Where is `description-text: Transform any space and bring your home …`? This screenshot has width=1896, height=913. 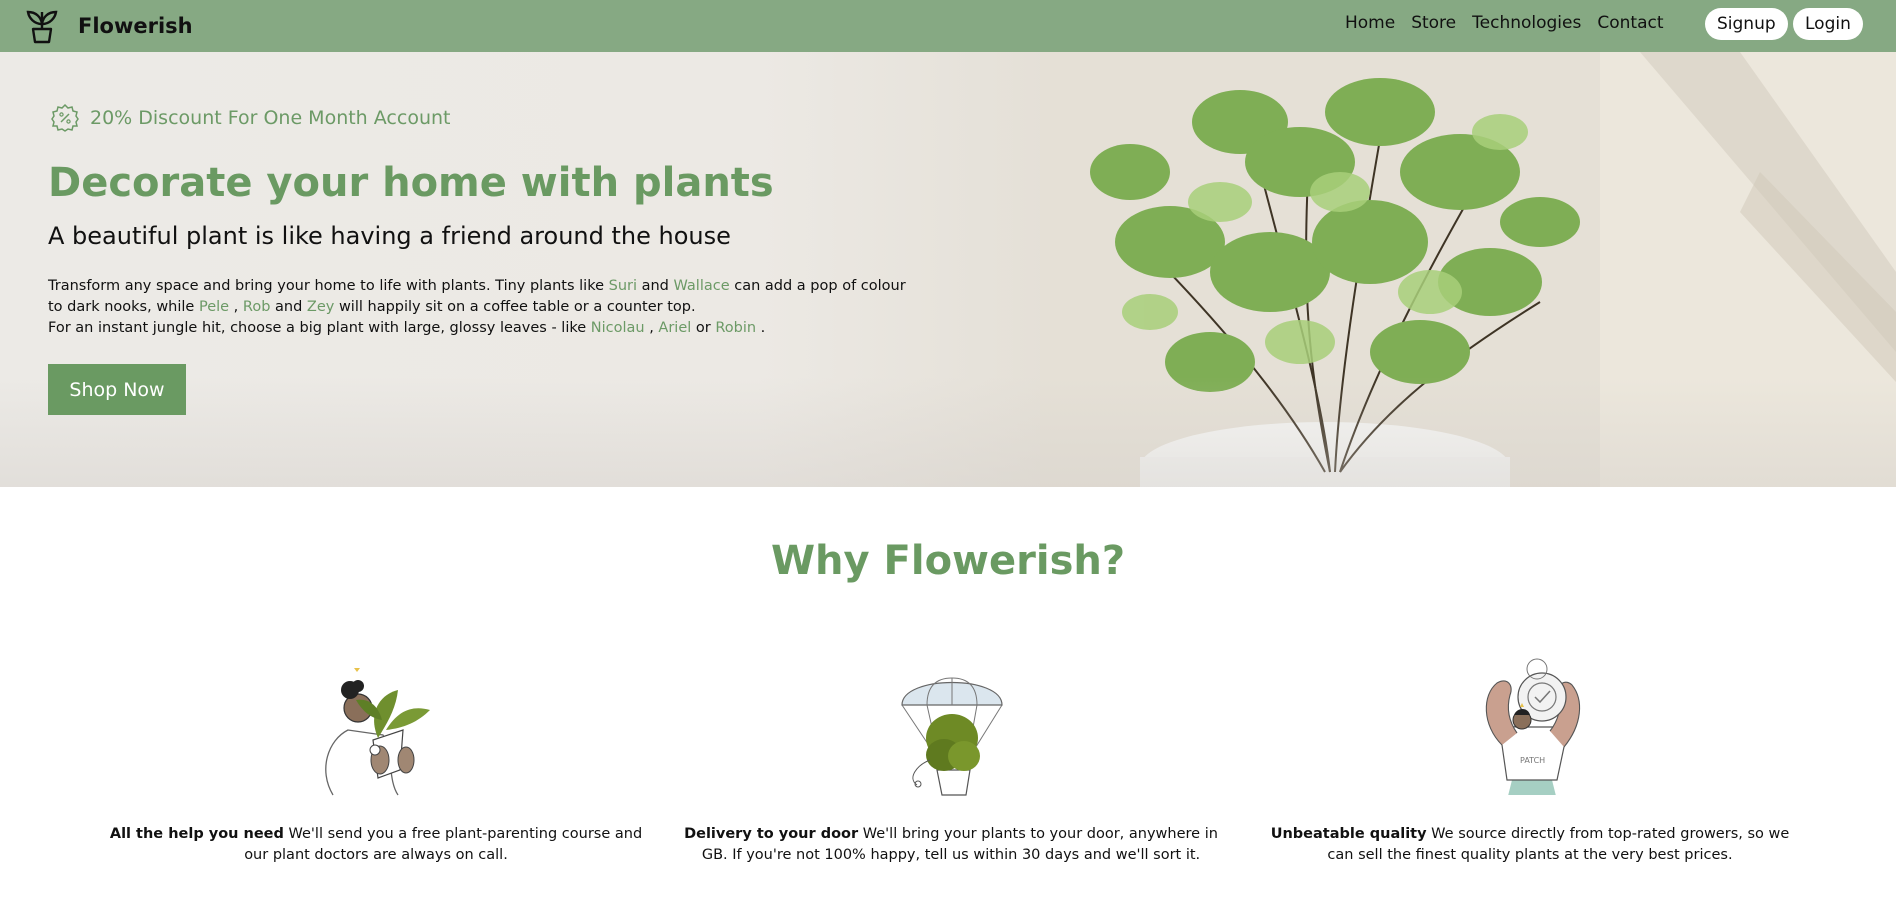
description-text: Transform any space and bring your home … is located at coordinates (328, 286).